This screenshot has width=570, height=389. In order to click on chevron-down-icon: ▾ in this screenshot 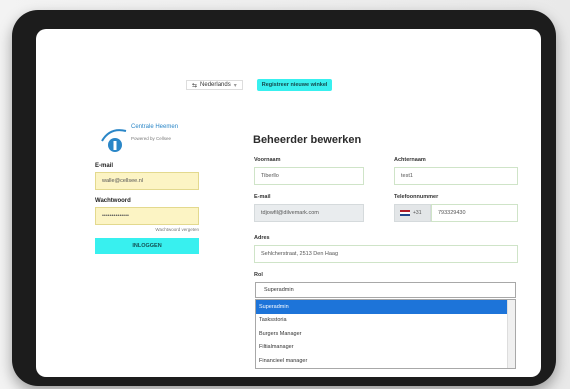, I will do `click(235, 85)`.